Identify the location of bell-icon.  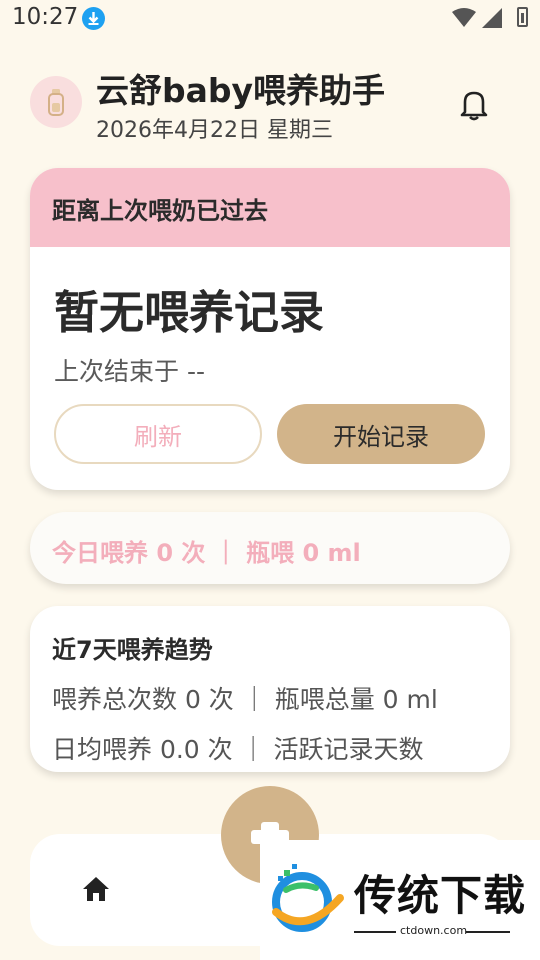
(474, 106).